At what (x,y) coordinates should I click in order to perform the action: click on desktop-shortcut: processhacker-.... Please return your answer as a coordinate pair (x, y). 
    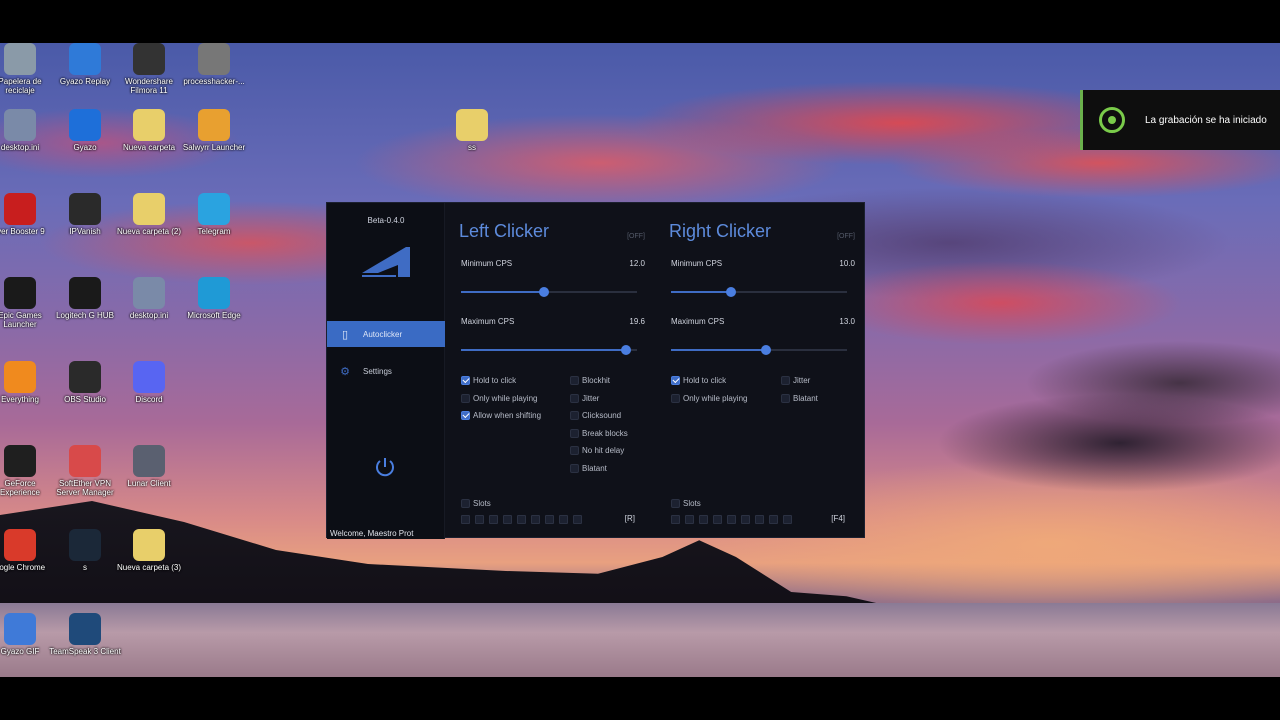
    Looking at the image, I should click on (214, 64).